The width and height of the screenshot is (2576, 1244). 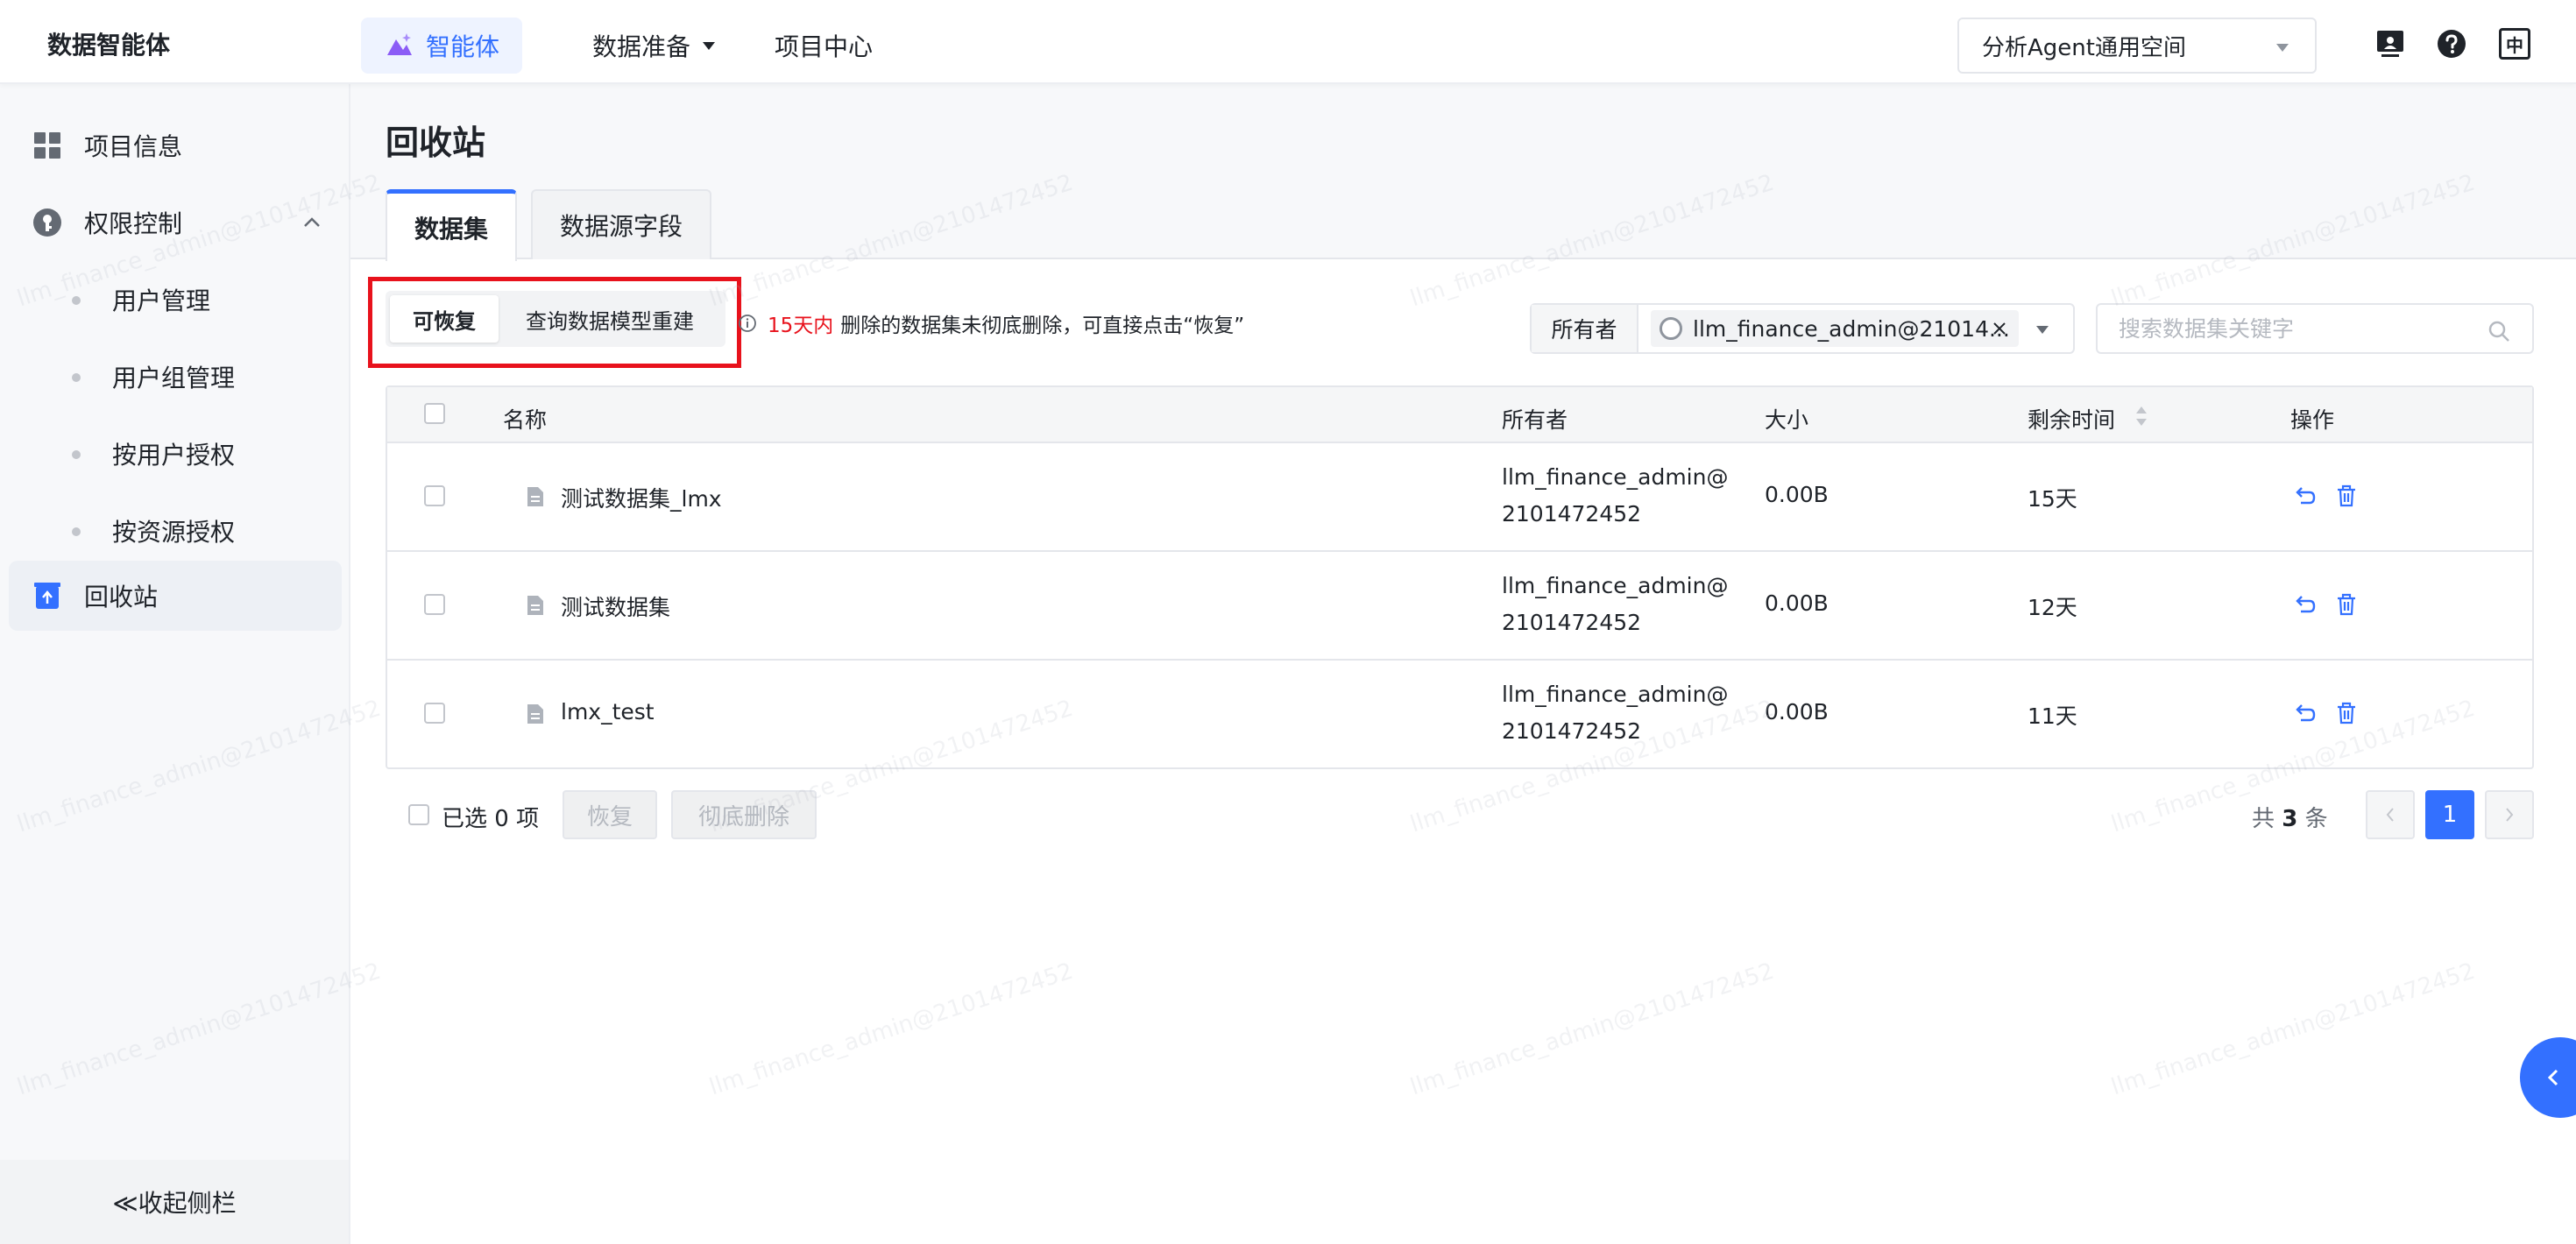 What do you see at coordinates (1999, 328) in the screenshot?
I see `close-icon` at bounding box center [1999, 328].